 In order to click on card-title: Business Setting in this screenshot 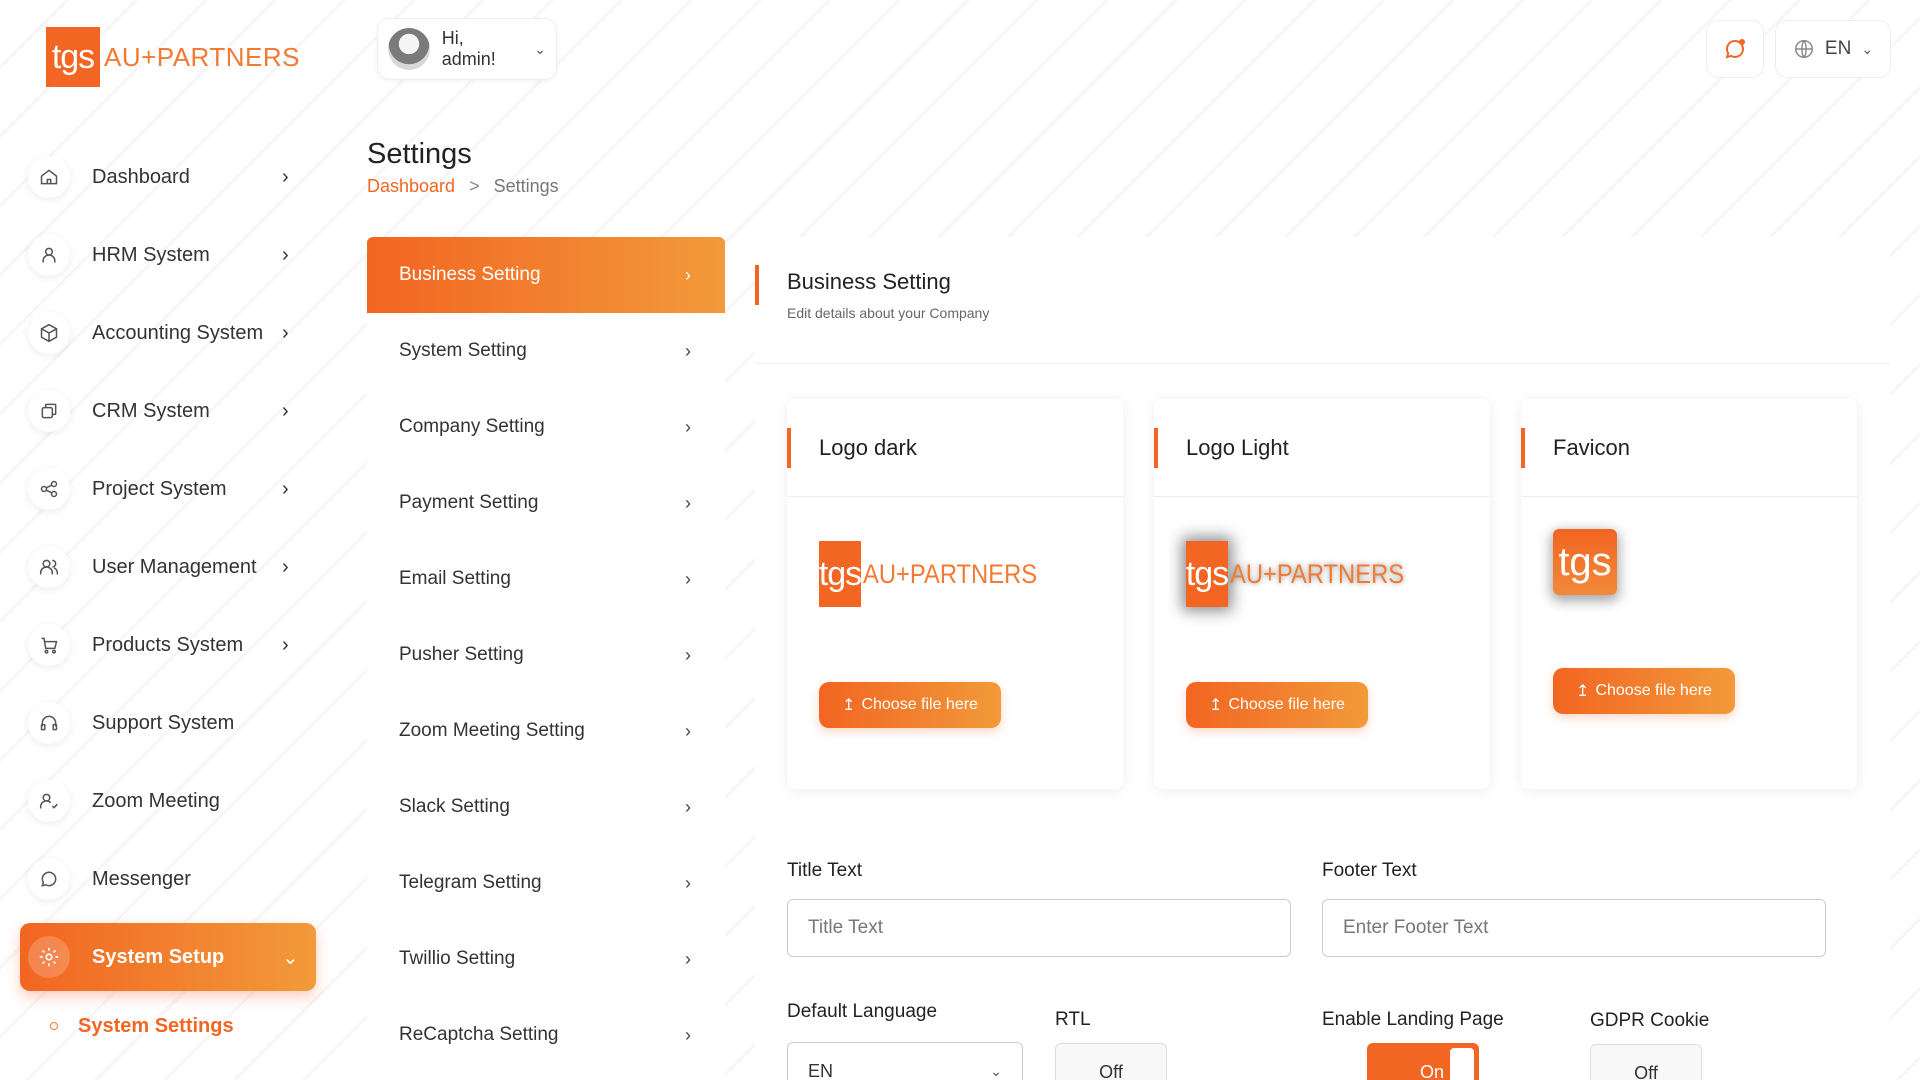, I will do `click(869, 281)`.